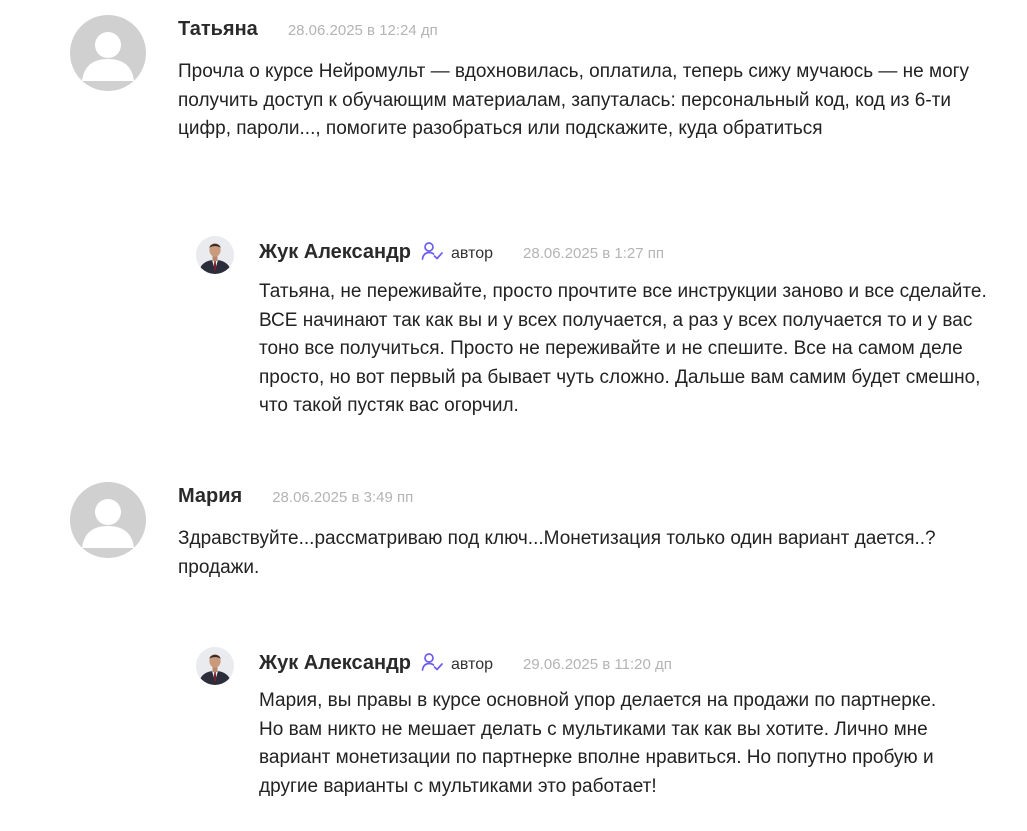 This screenshot has width=1027, height=831. I want to click on comment-meta: Мария 28.06.2025 в 3:49 пп, so click(295, 496).